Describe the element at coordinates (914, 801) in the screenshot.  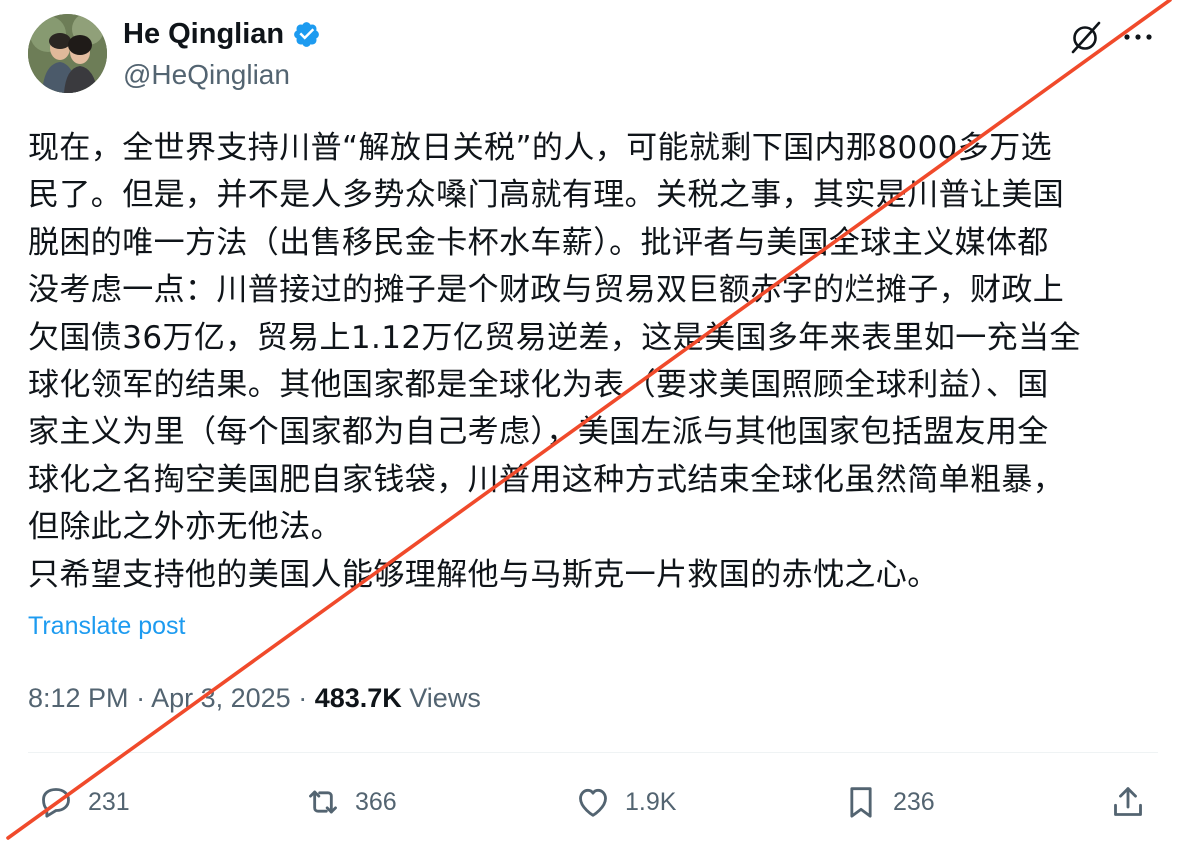
I see `bookmark-count: 236` at that location.